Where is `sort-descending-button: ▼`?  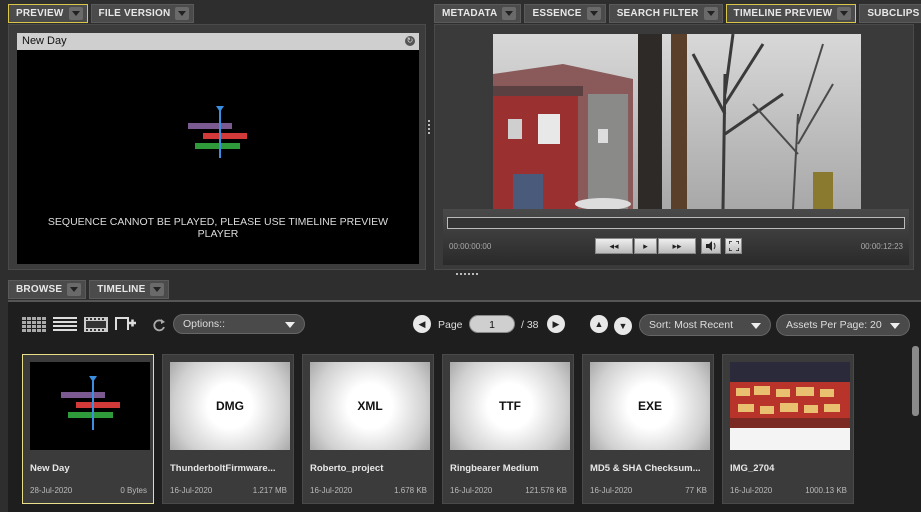 sort-descending-button: ▼ is located at coordinates (623, 326).